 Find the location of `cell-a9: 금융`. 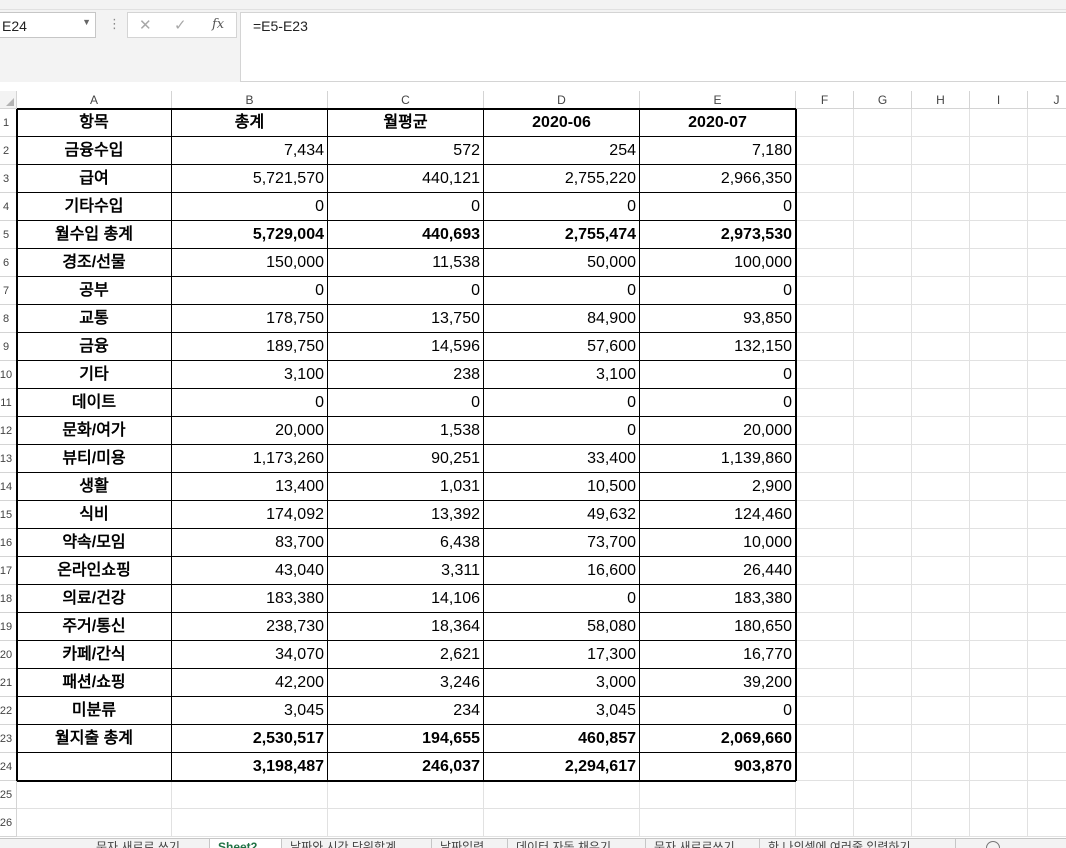

cell-a9: 금융 is located at coordinates (94, 347).